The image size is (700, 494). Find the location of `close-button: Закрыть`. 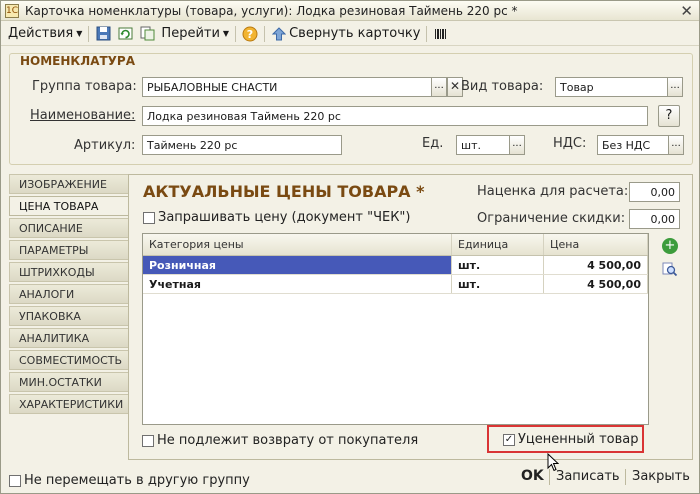

close-button: Закрыть is located at coordinates (661, 476).